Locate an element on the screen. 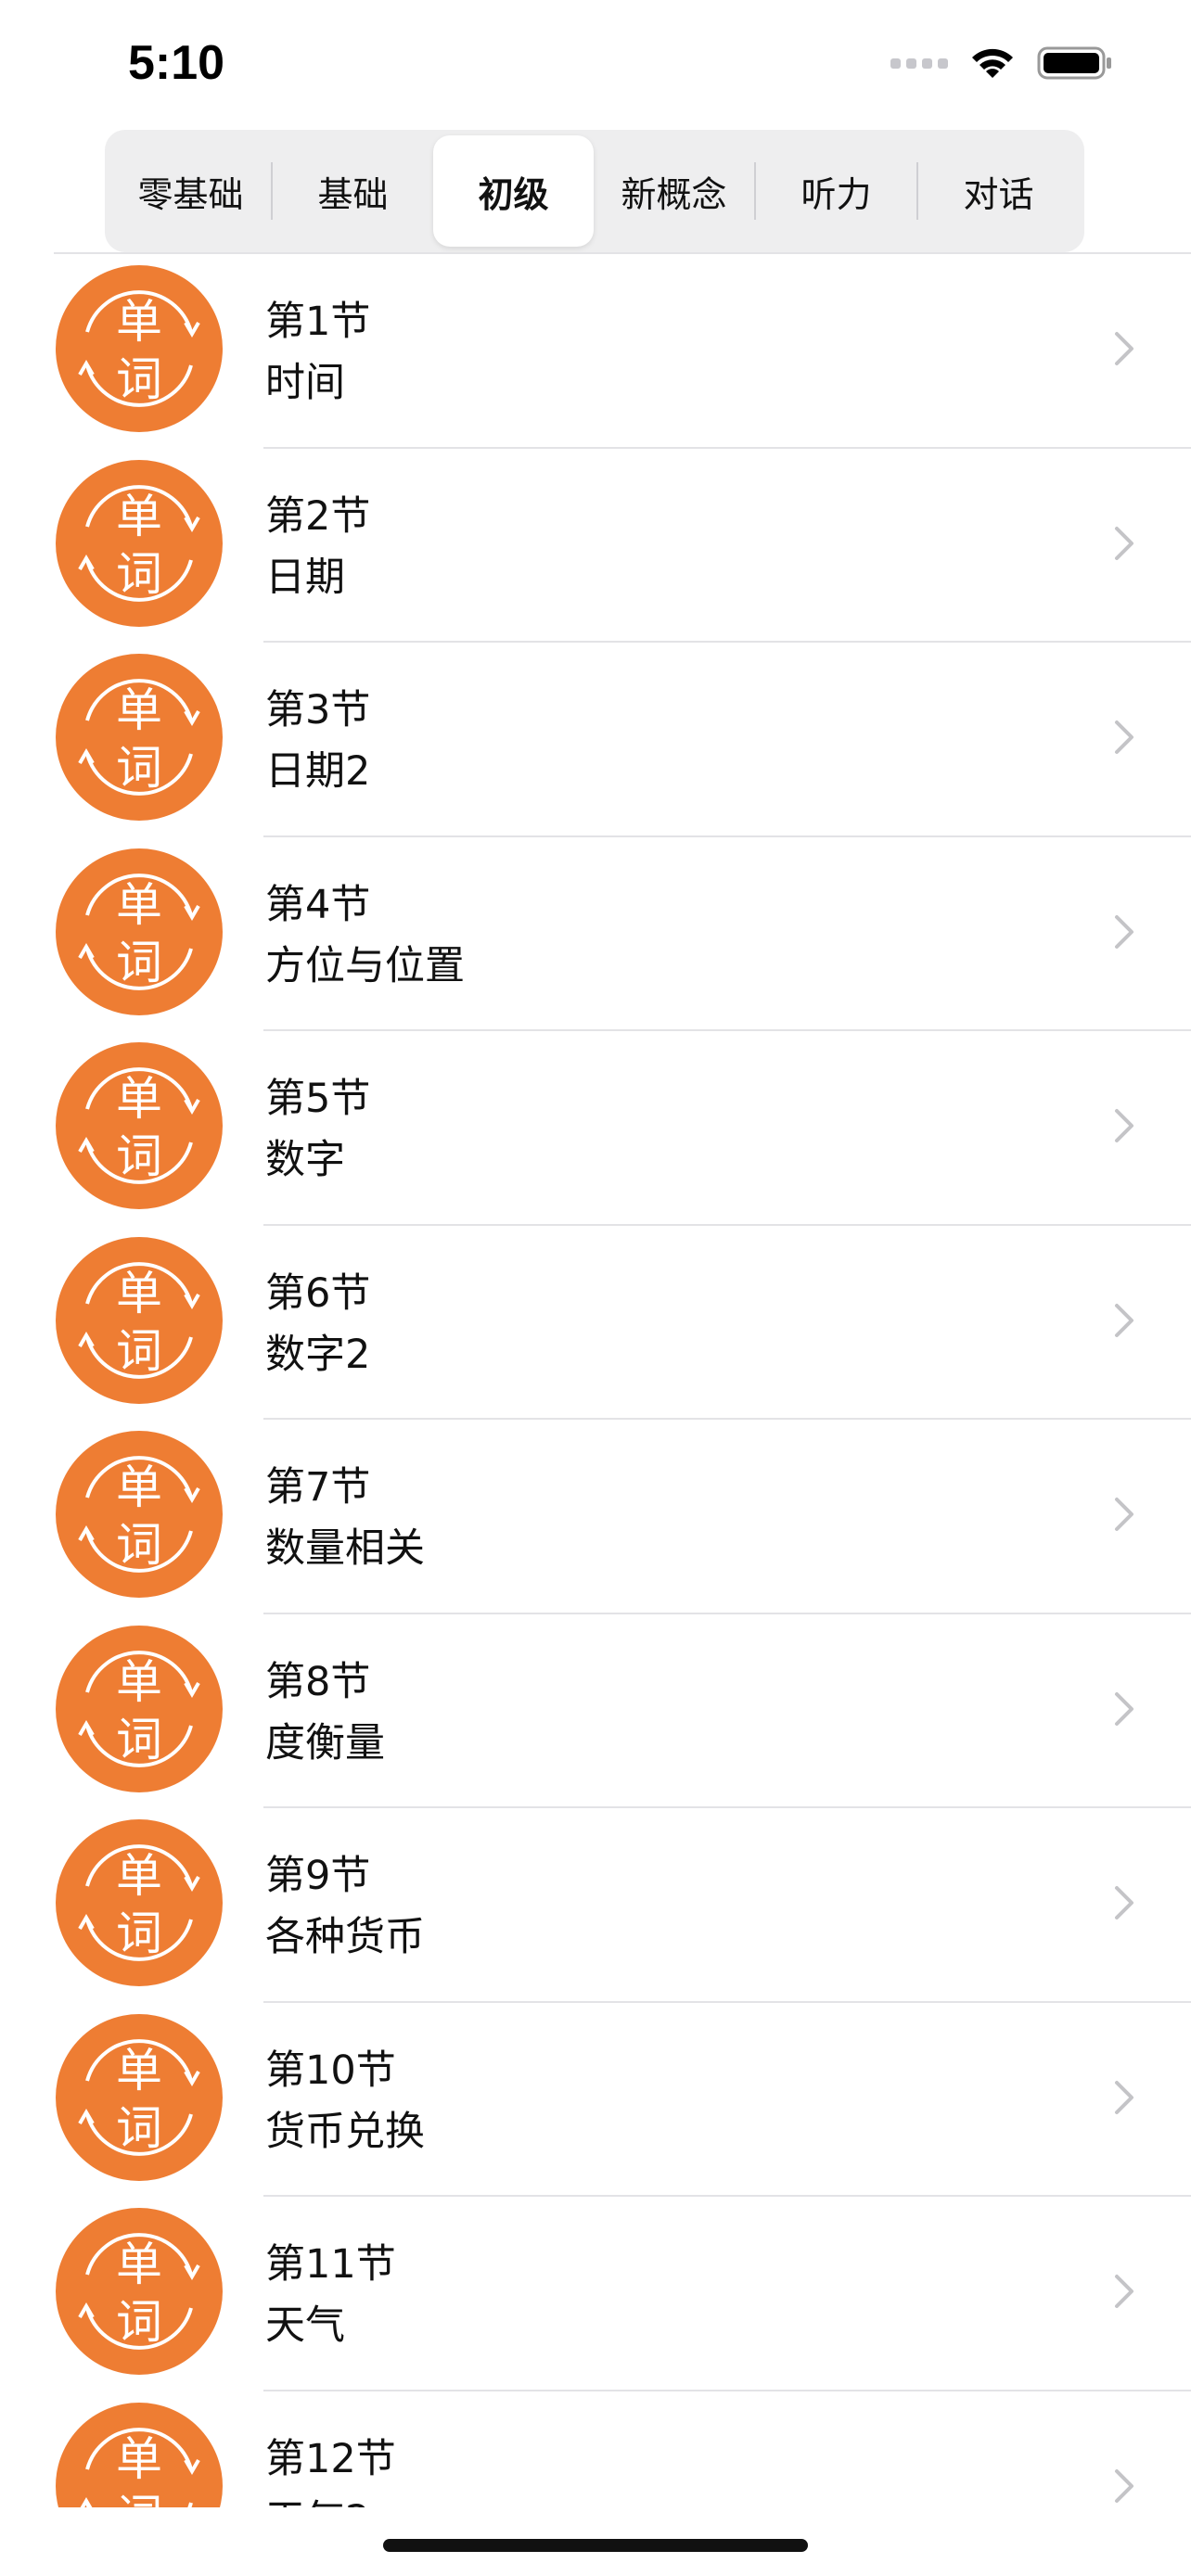 Image resolution: width=1191 pixels, height=2576 pixels. lesson-subtitle: 各种货币 is located at coordinates (345, 1937).